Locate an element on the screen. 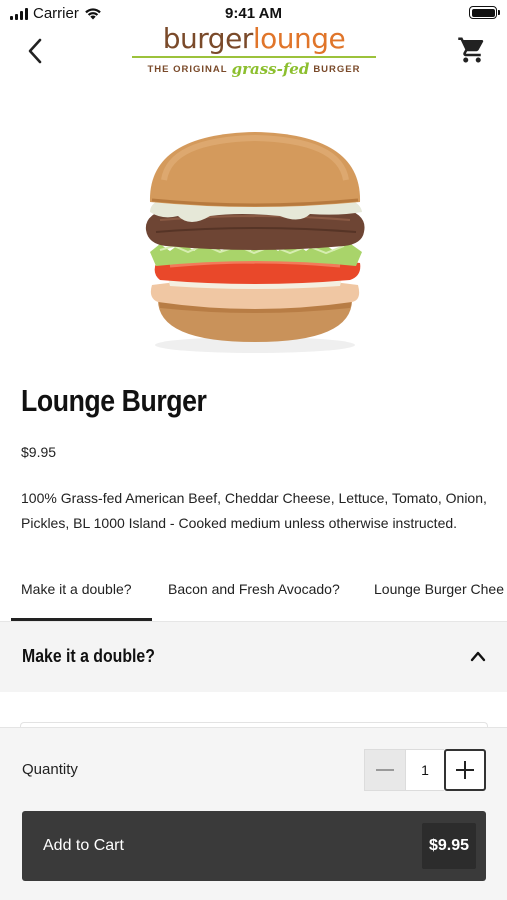 This screenshot has height=900, width=507. add-to-cart-button: Add to Cart $9.95 is located at coordinates (254, 846).